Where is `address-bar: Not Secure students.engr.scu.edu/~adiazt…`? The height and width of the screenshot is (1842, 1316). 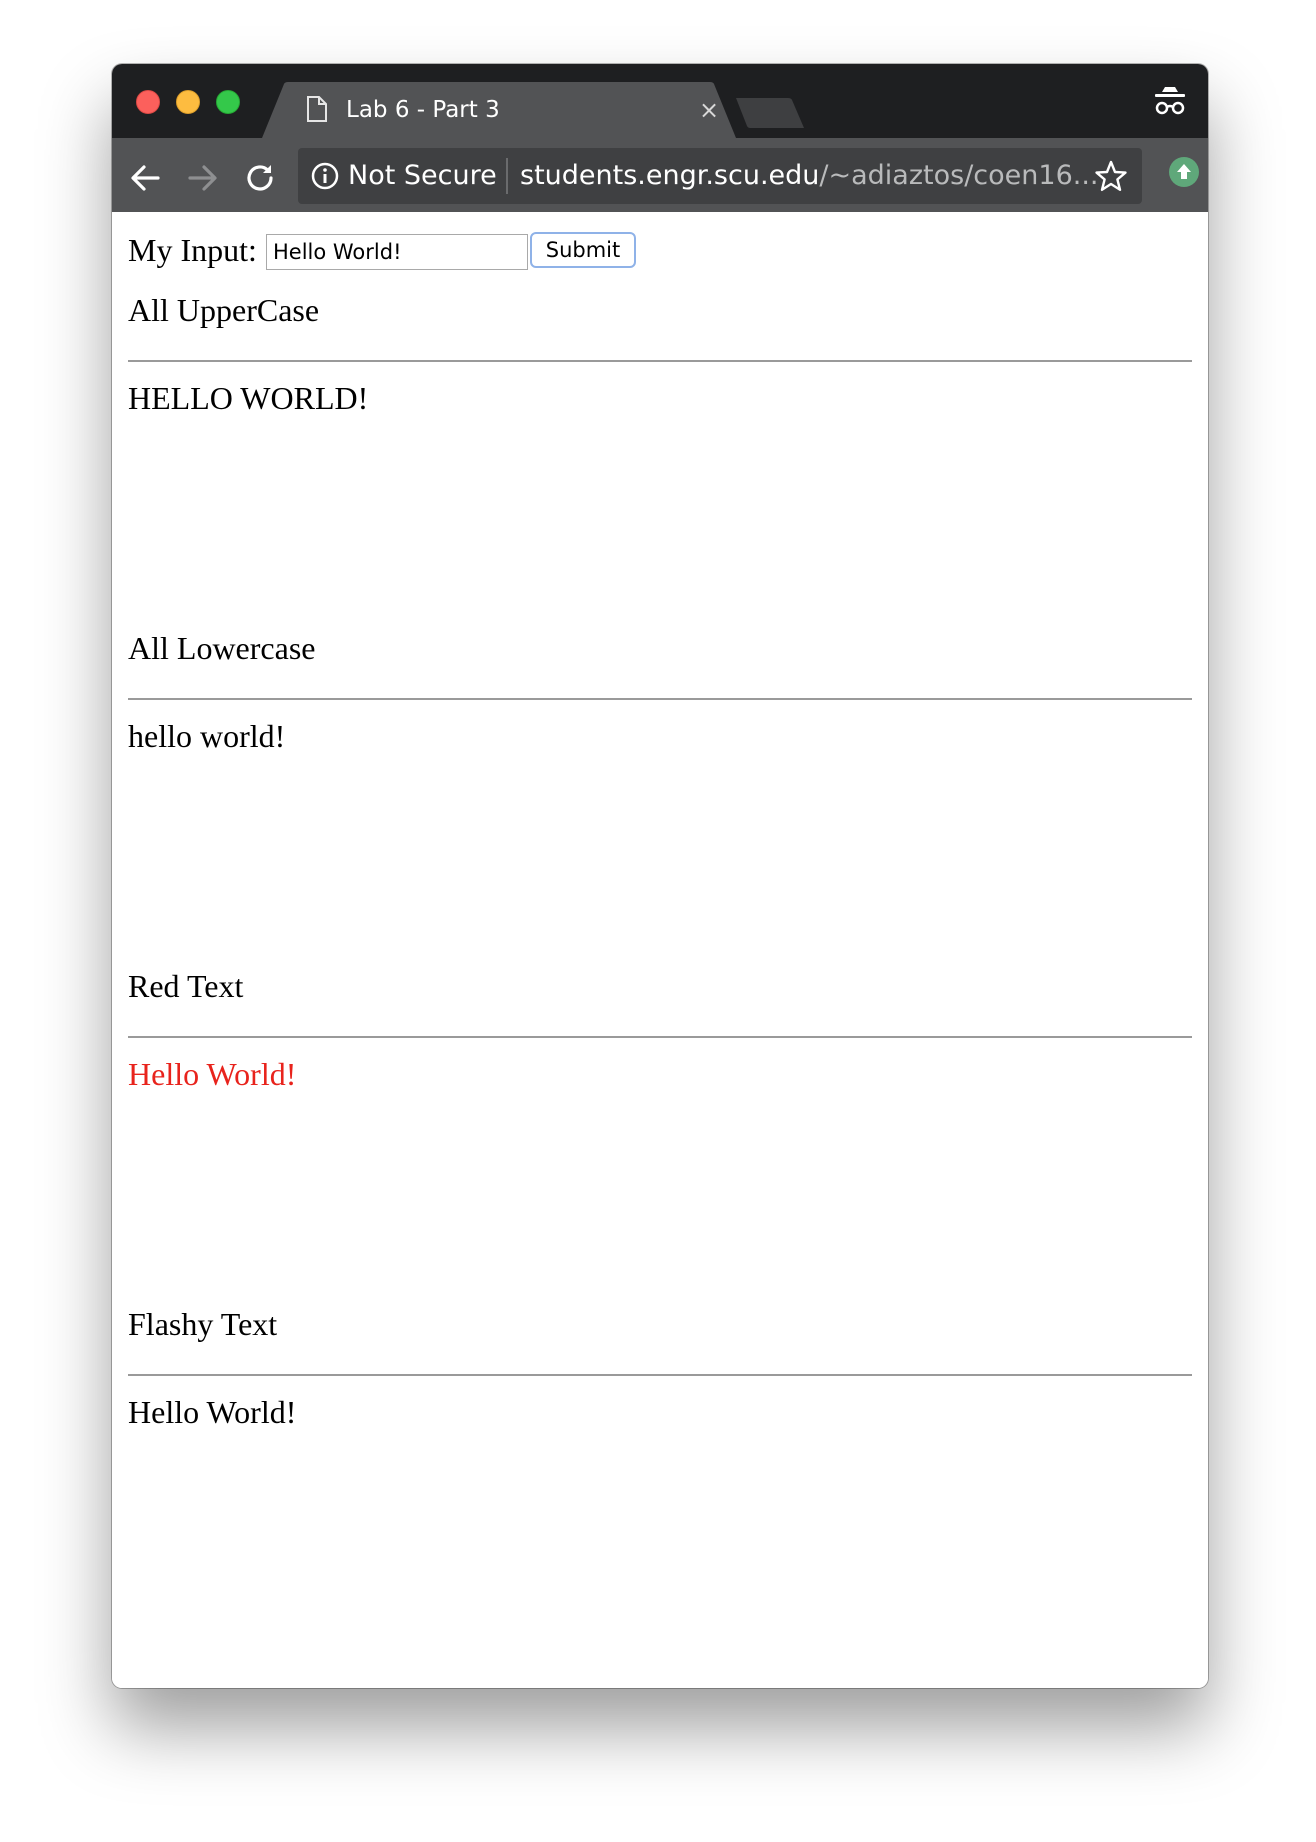 address-bar: Not Secure students.engr.scu.edu/~adiazt… is located at coordinates (720, 176).